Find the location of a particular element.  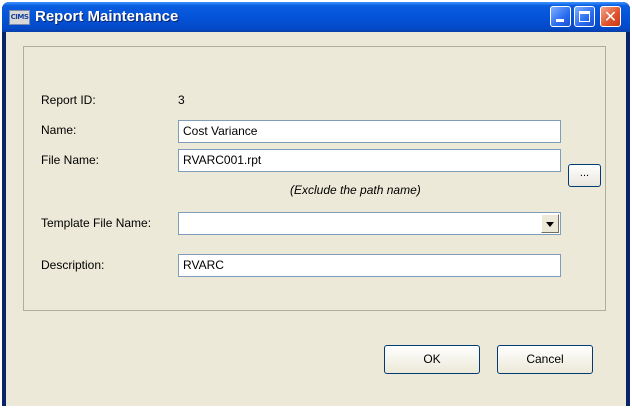

report-id-value: 3 is located at coordinates (181, 100).